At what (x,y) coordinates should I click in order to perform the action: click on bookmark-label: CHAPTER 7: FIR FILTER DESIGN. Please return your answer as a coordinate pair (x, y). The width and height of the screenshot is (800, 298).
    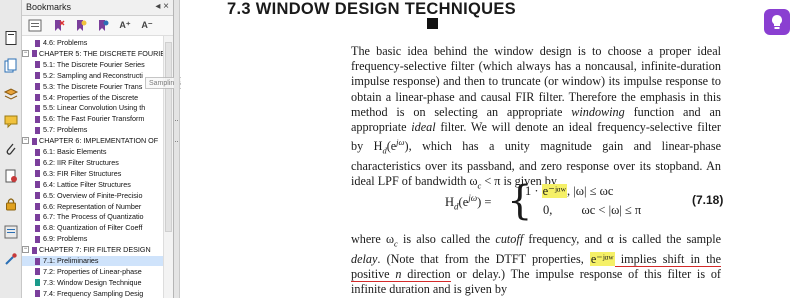
    Looking at the image, I should click on (95, 250).